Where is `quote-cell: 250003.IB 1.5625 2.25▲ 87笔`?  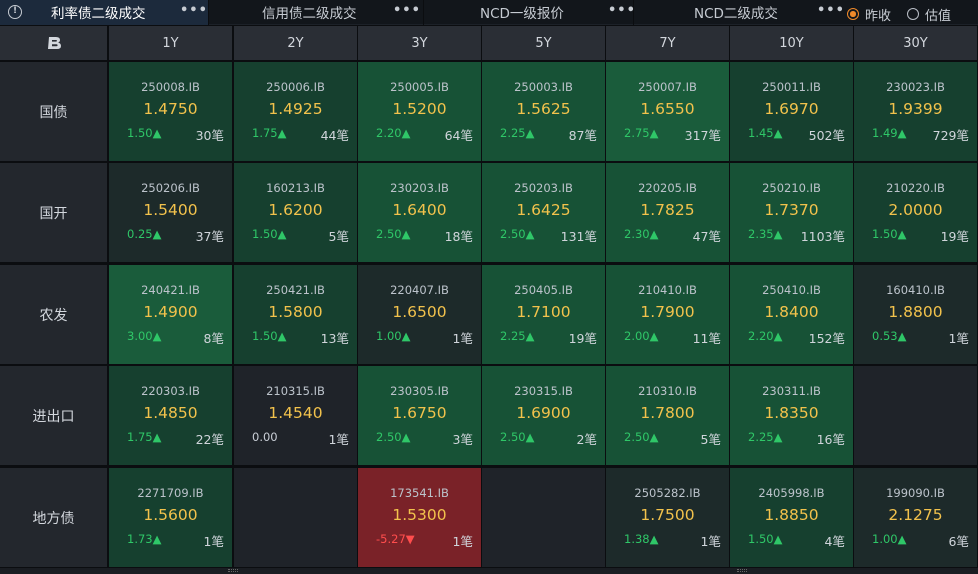
quote-cell: 250003.IB 1.5625 2.25▲ 87笔 is located at coordinates (543, 111).